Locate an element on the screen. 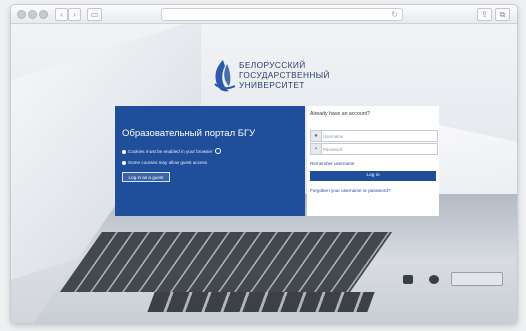 The height and width of the screenshot is (331, 526). background-keyboard-row is located at coordinates (261, 302).